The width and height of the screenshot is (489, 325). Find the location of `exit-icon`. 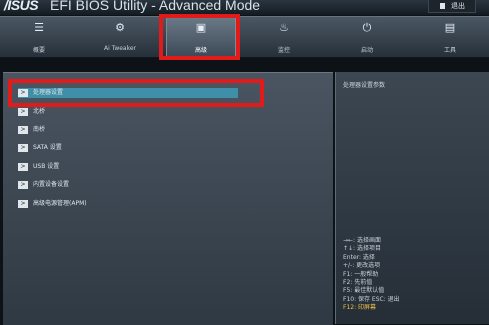

exit-icon is located at coordinates (442, 6).